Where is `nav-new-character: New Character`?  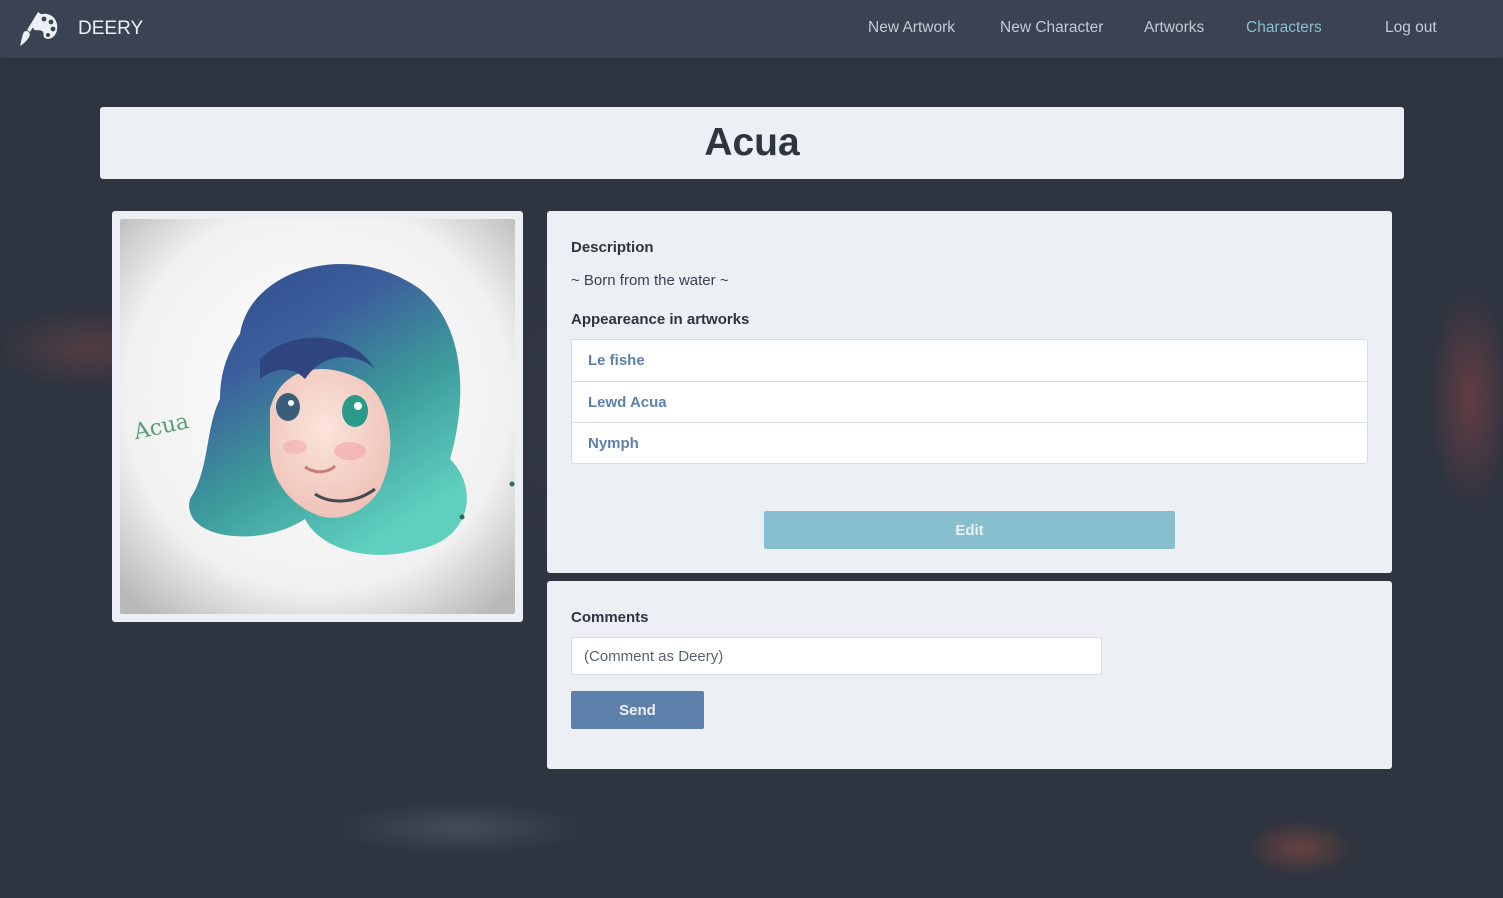
nav-new-character: New Character is located at coordinates (1051, 28).